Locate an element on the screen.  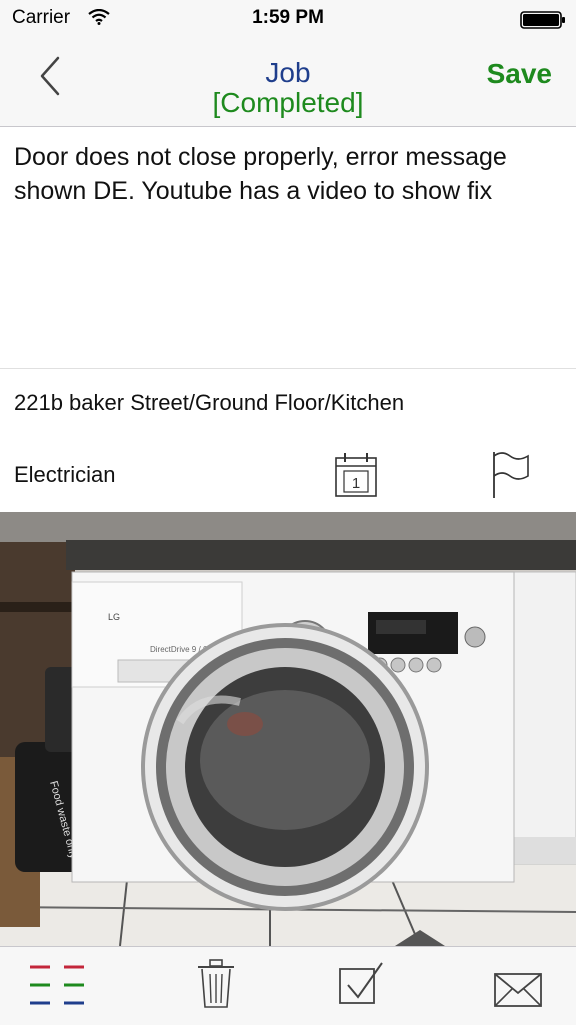
job-trade: Electrician is located at coordinates (64, 475).